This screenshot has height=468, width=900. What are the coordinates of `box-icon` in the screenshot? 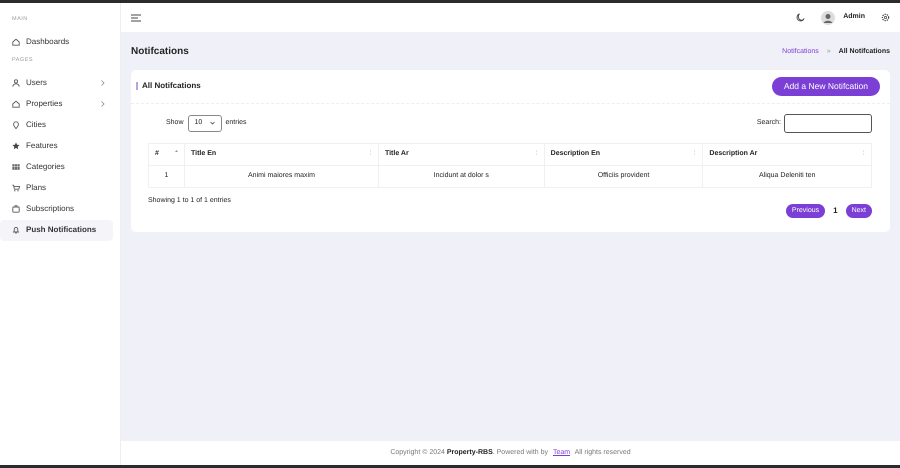 It's located at (16, 209).